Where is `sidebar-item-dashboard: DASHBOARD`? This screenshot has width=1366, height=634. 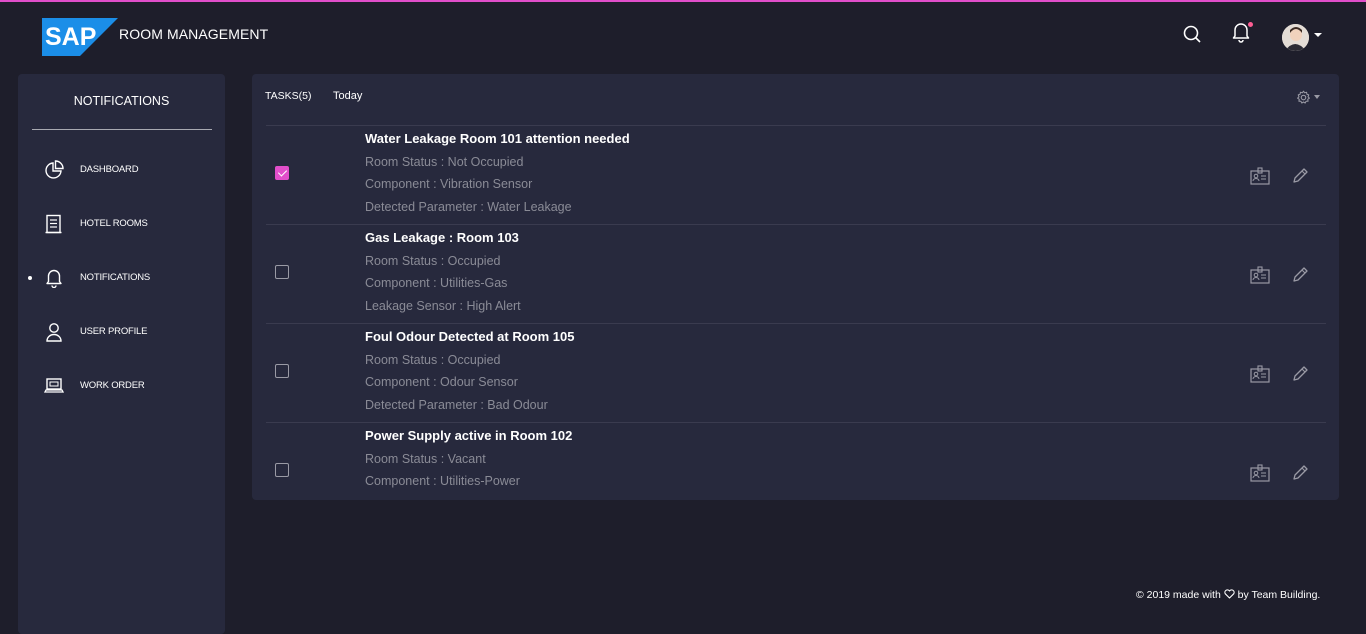
sidebar-item-dashboard: DASHBOARD is located at coordinates (121, 170).